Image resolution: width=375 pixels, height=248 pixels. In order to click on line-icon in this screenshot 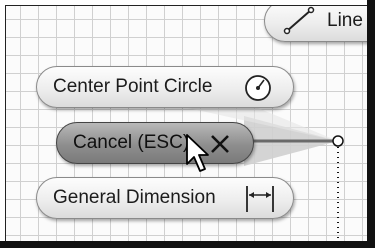, I will do `click(300, 21)`.